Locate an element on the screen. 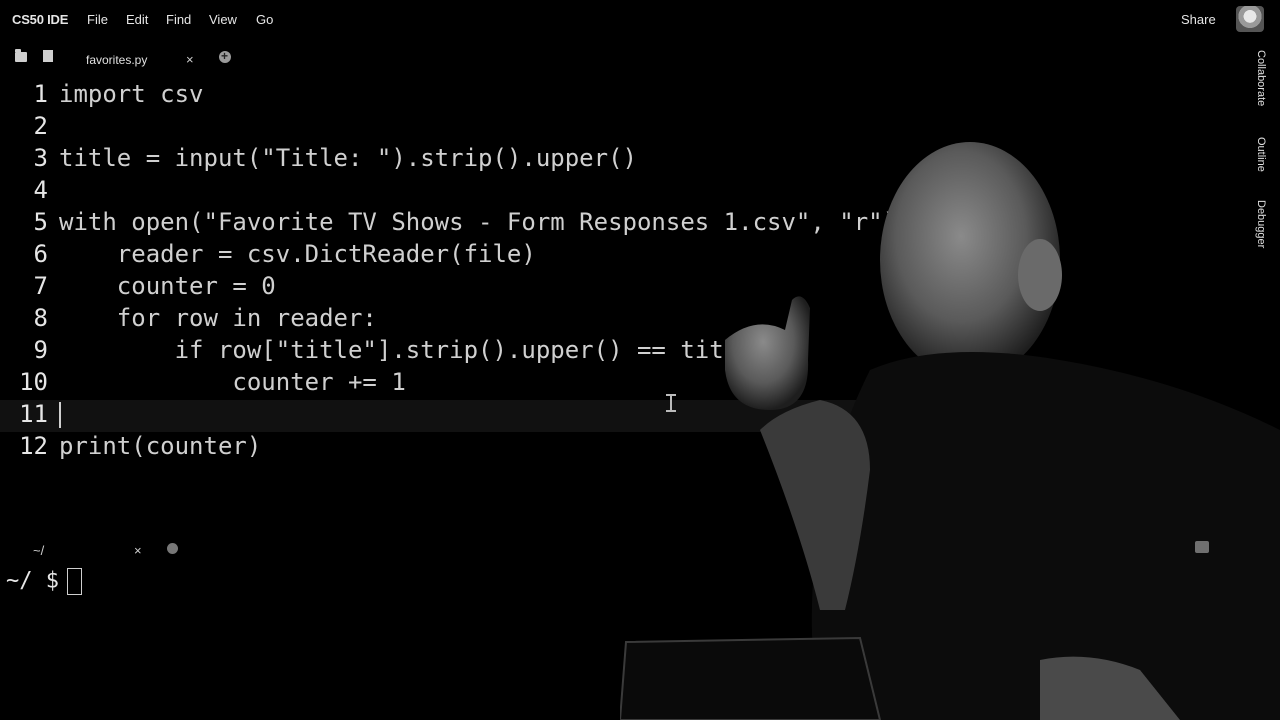  presenter-ear is located at coordinates (1040, 275).